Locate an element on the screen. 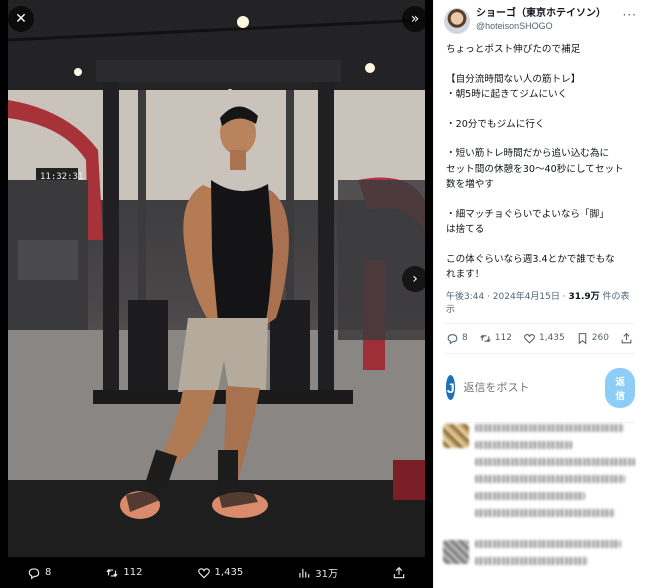 The width and height of the screenshot is (645, 588). tweet-action-bar: 8 112 1,435 260 is located at coordinates (539, 334).